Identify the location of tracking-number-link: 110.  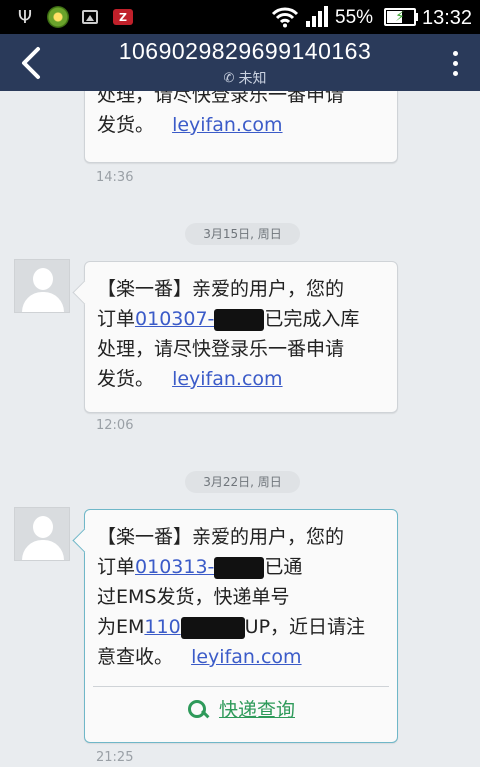
(162, 627).